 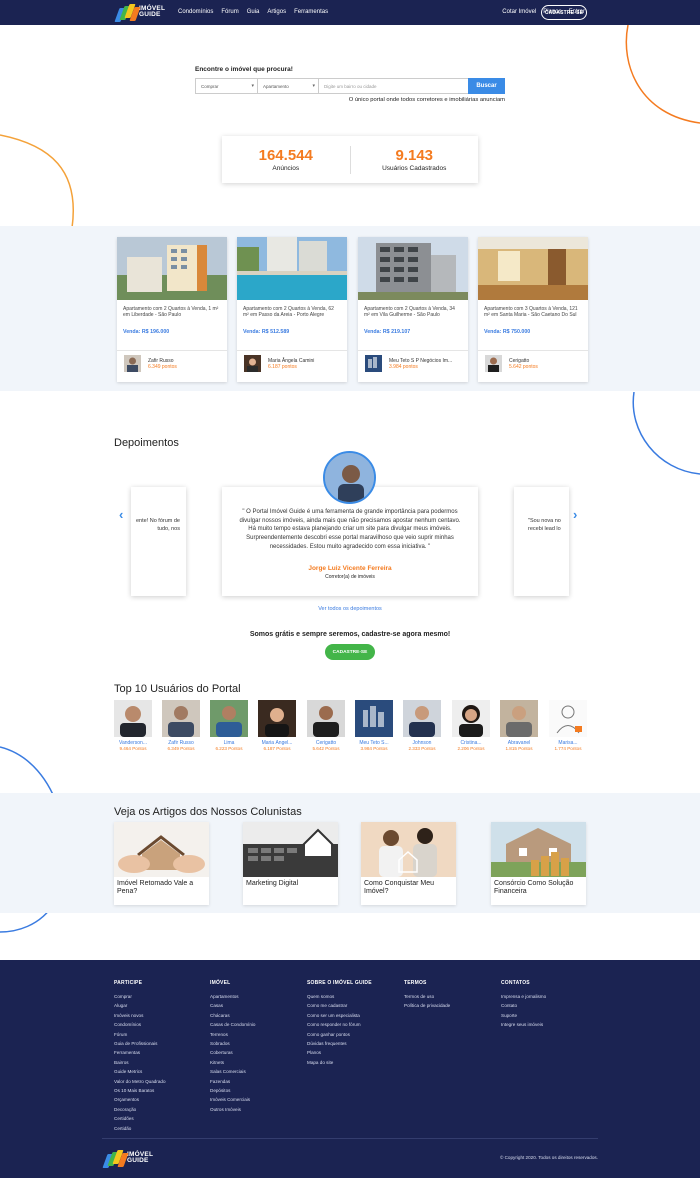 I want to click on footer-link: Guia de Profissionais, so click(x=140, y=1043).